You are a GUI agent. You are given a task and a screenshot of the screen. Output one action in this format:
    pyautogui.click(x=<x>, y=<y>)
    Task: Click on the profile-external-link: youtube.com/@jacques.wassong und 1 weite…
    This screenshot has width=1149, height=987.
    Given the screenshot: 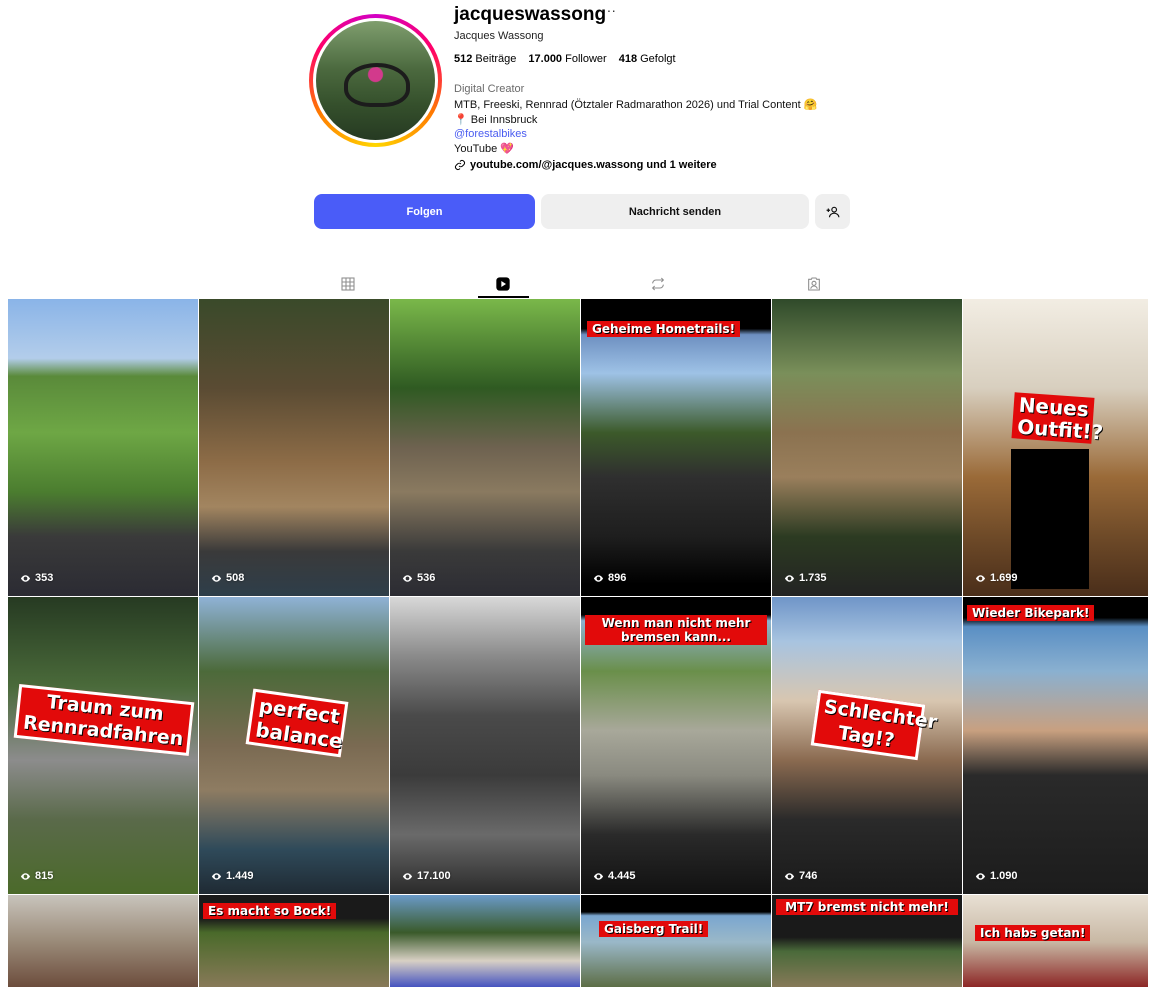 What is the action you would take?
    pyautogui.click(x=585, y=165)
    